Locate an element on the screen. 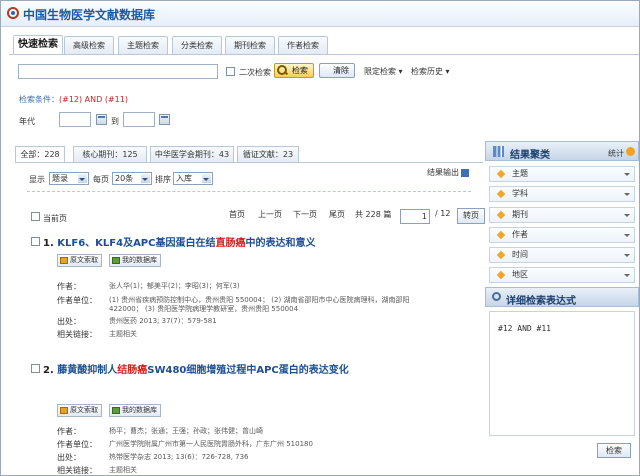  display-select: 题录 is located at coordinates (69, 178).